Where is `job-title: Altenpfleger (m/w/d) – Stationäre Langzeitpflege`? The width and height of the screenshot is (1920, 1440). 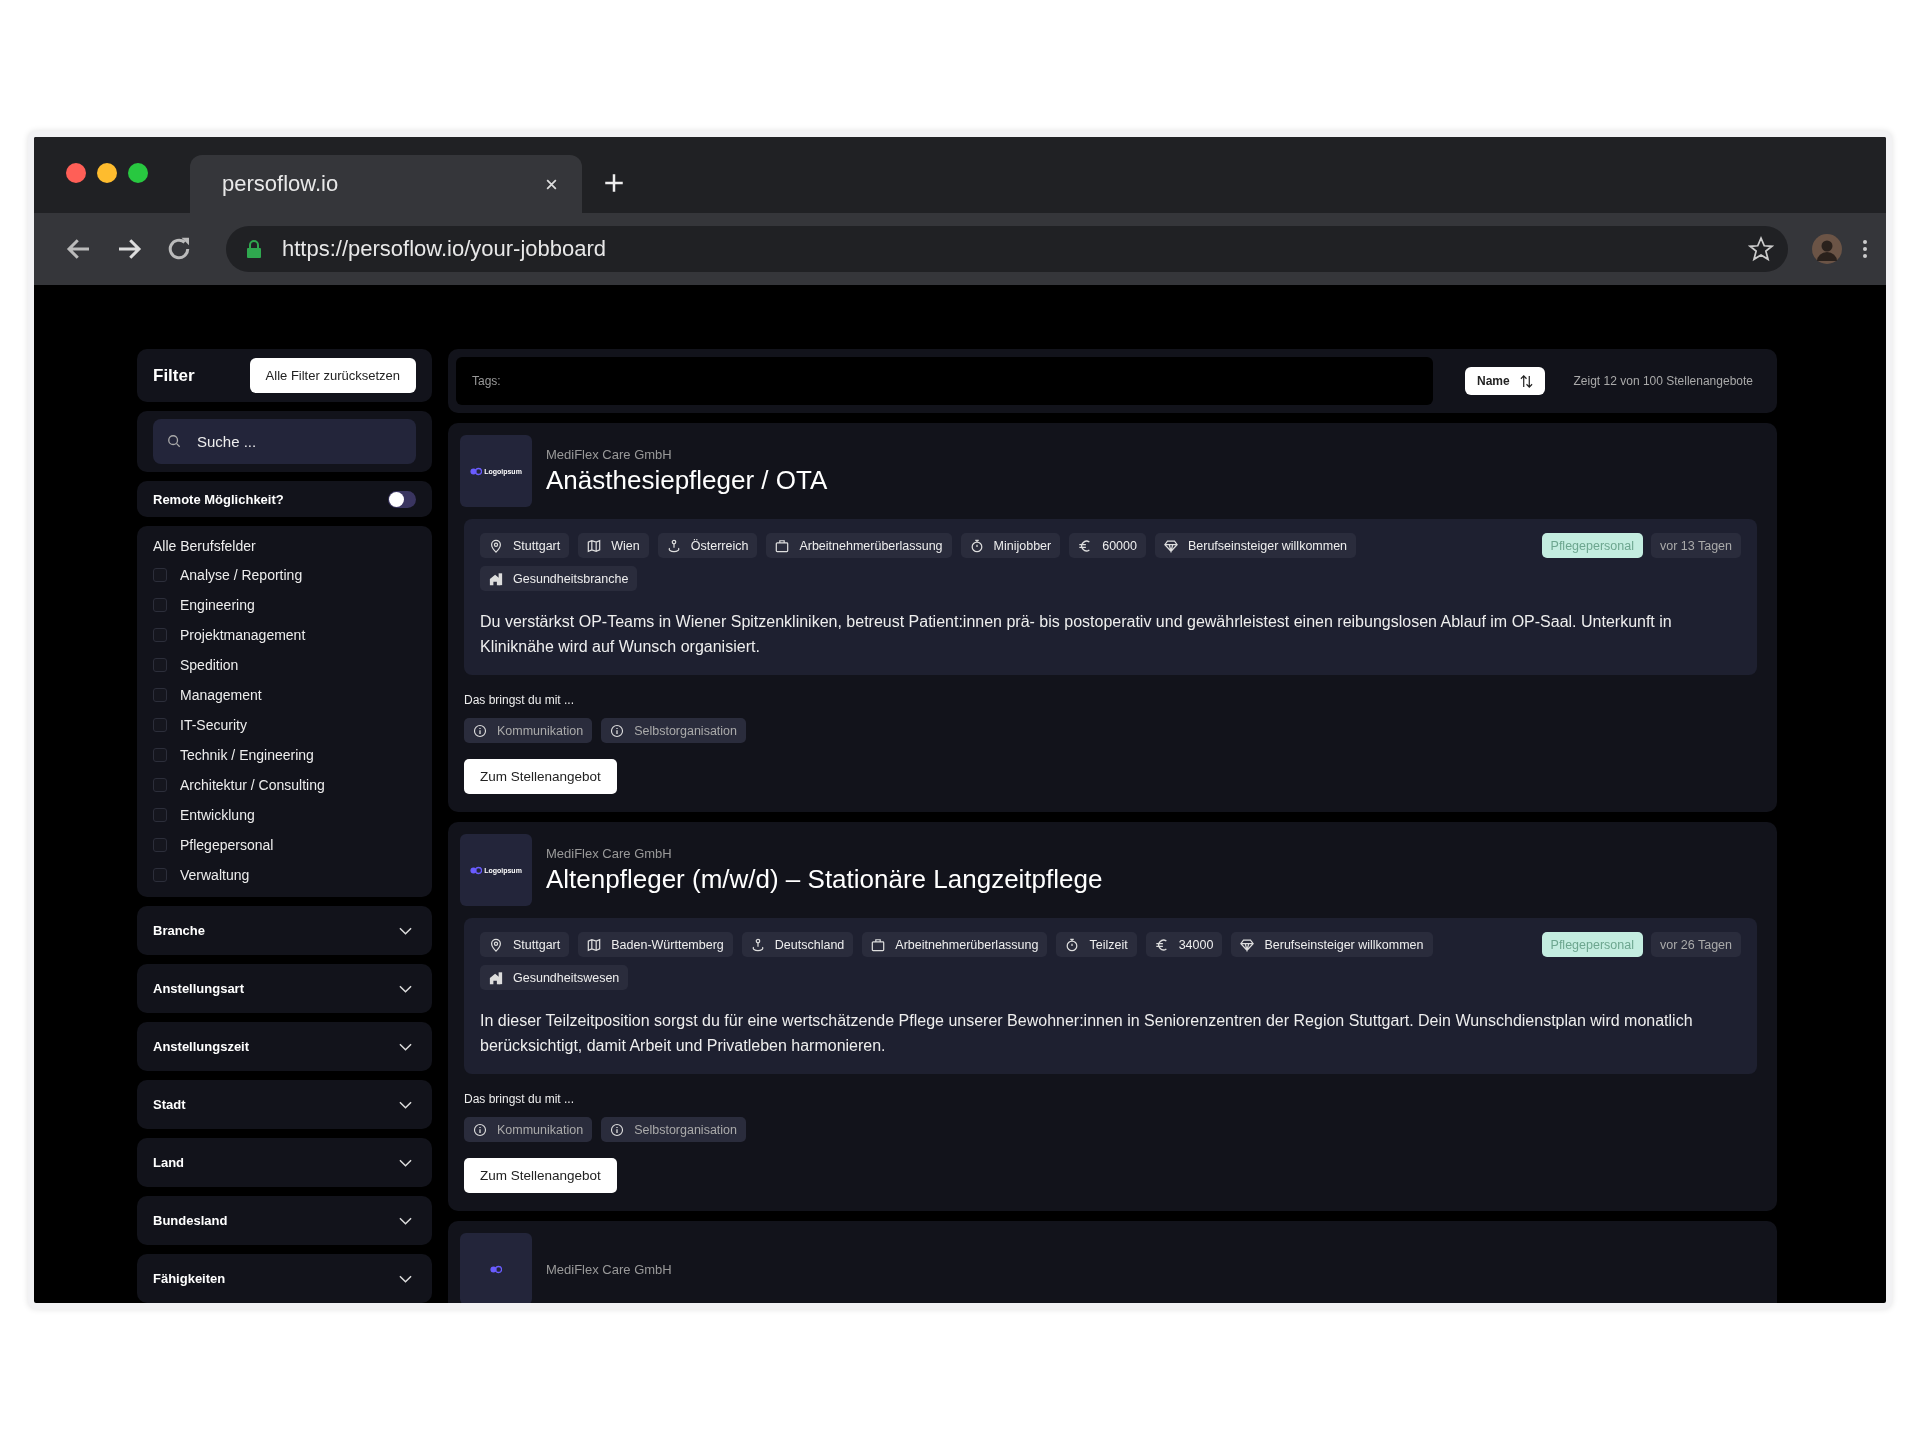 job-title: Altenpfleger (m/w/d) – Stationäre Langzeitpflege is located at coordinates (824, 879).